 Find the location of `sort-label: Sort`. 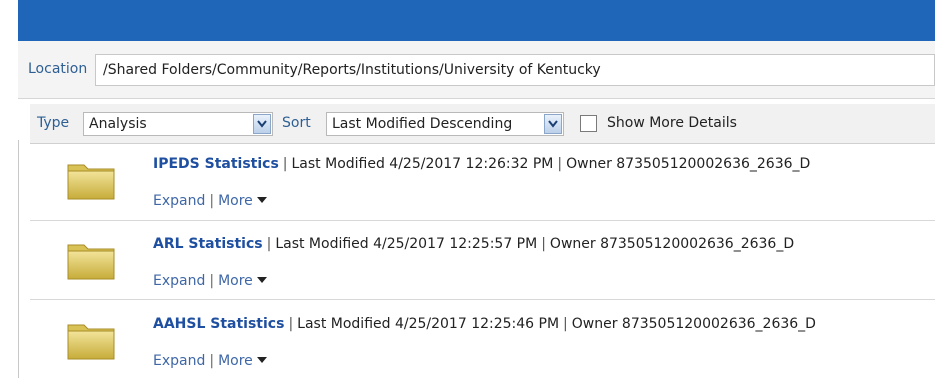

sort-label: Sort is located at coordinates (296, 123).